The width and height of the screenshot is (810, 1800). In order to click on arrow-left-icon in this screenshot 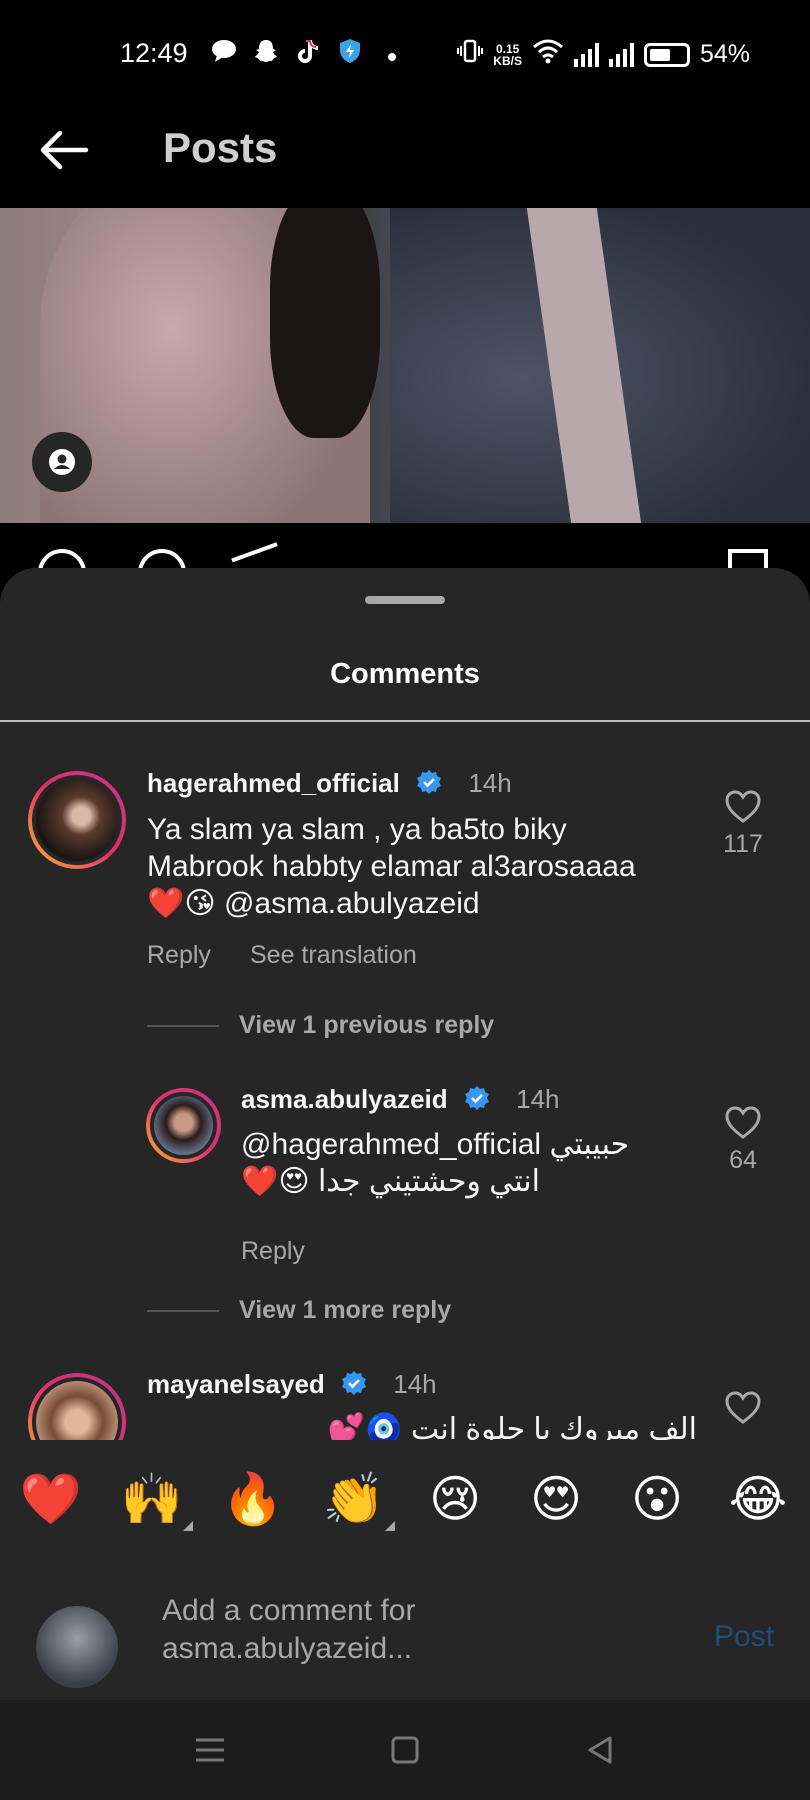, I will do `click(64, 150)`.